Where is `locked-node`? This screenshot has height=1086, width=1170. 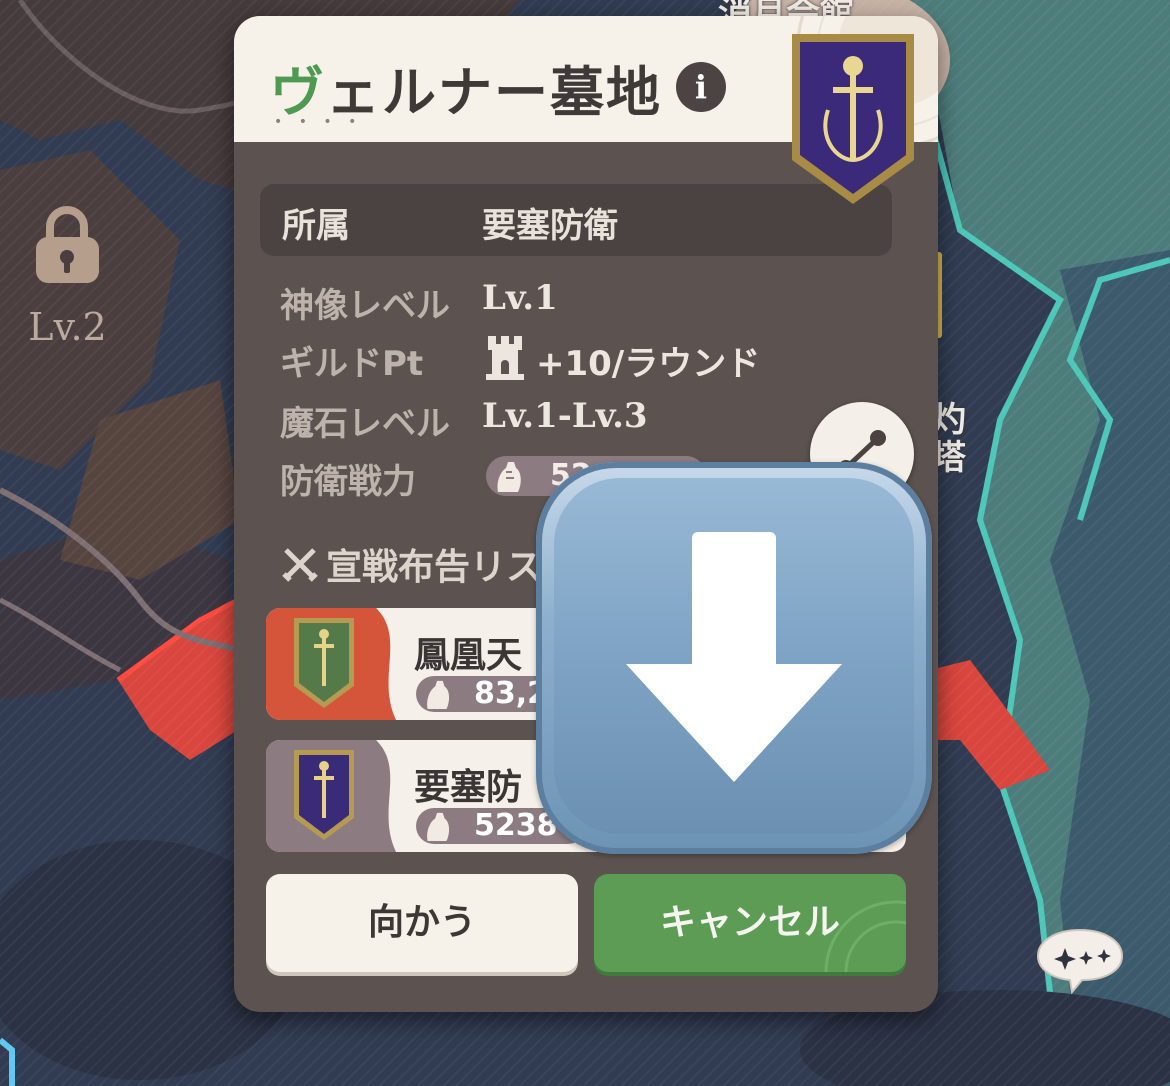 locked-node is located at coordinates (67, 247).